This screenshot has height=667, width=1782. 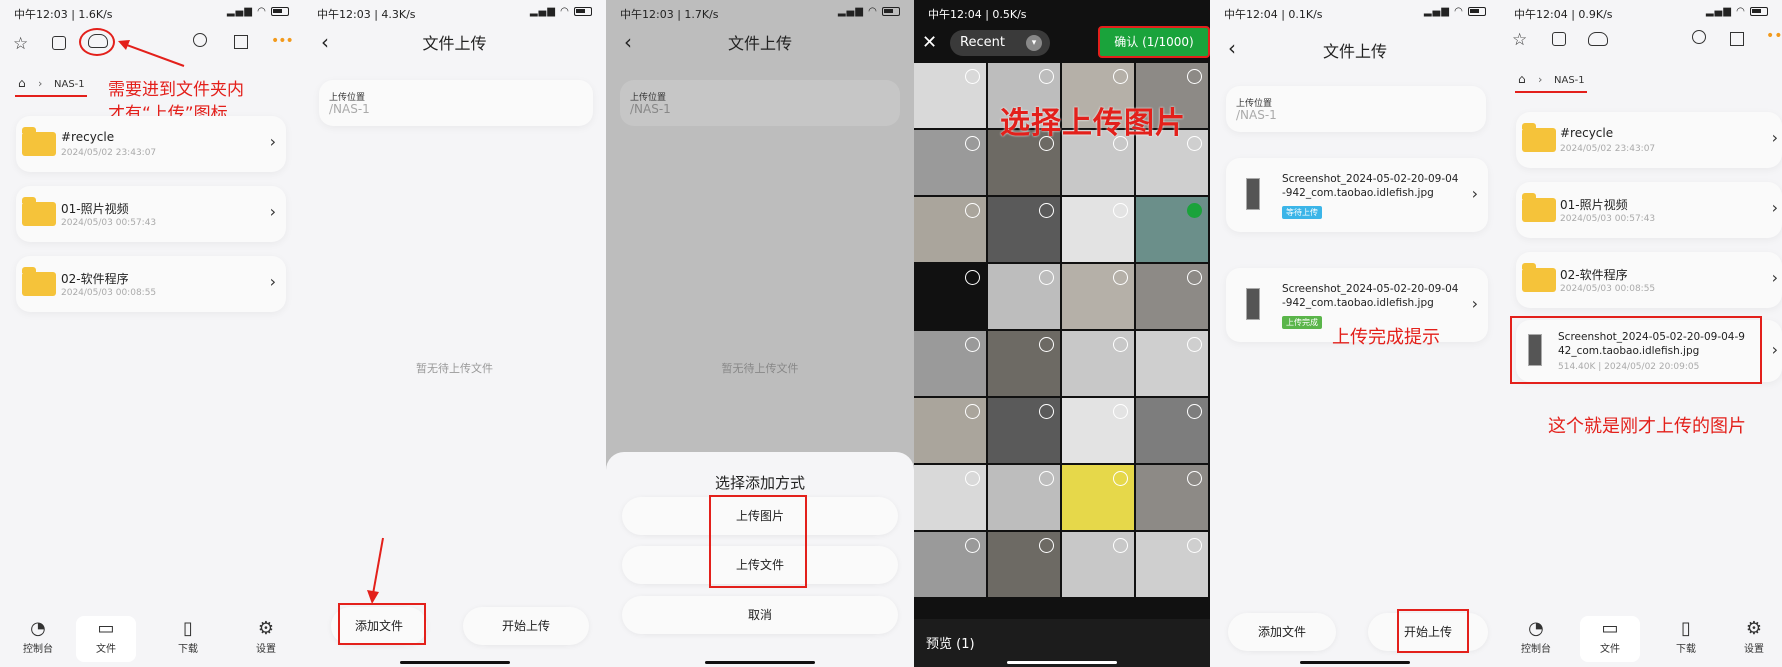 What do you see at coordinates (1154, 42) in the screenshot?
I see `confirm-button: 确认 (1/1000)` at bounding box center [1154, 42].